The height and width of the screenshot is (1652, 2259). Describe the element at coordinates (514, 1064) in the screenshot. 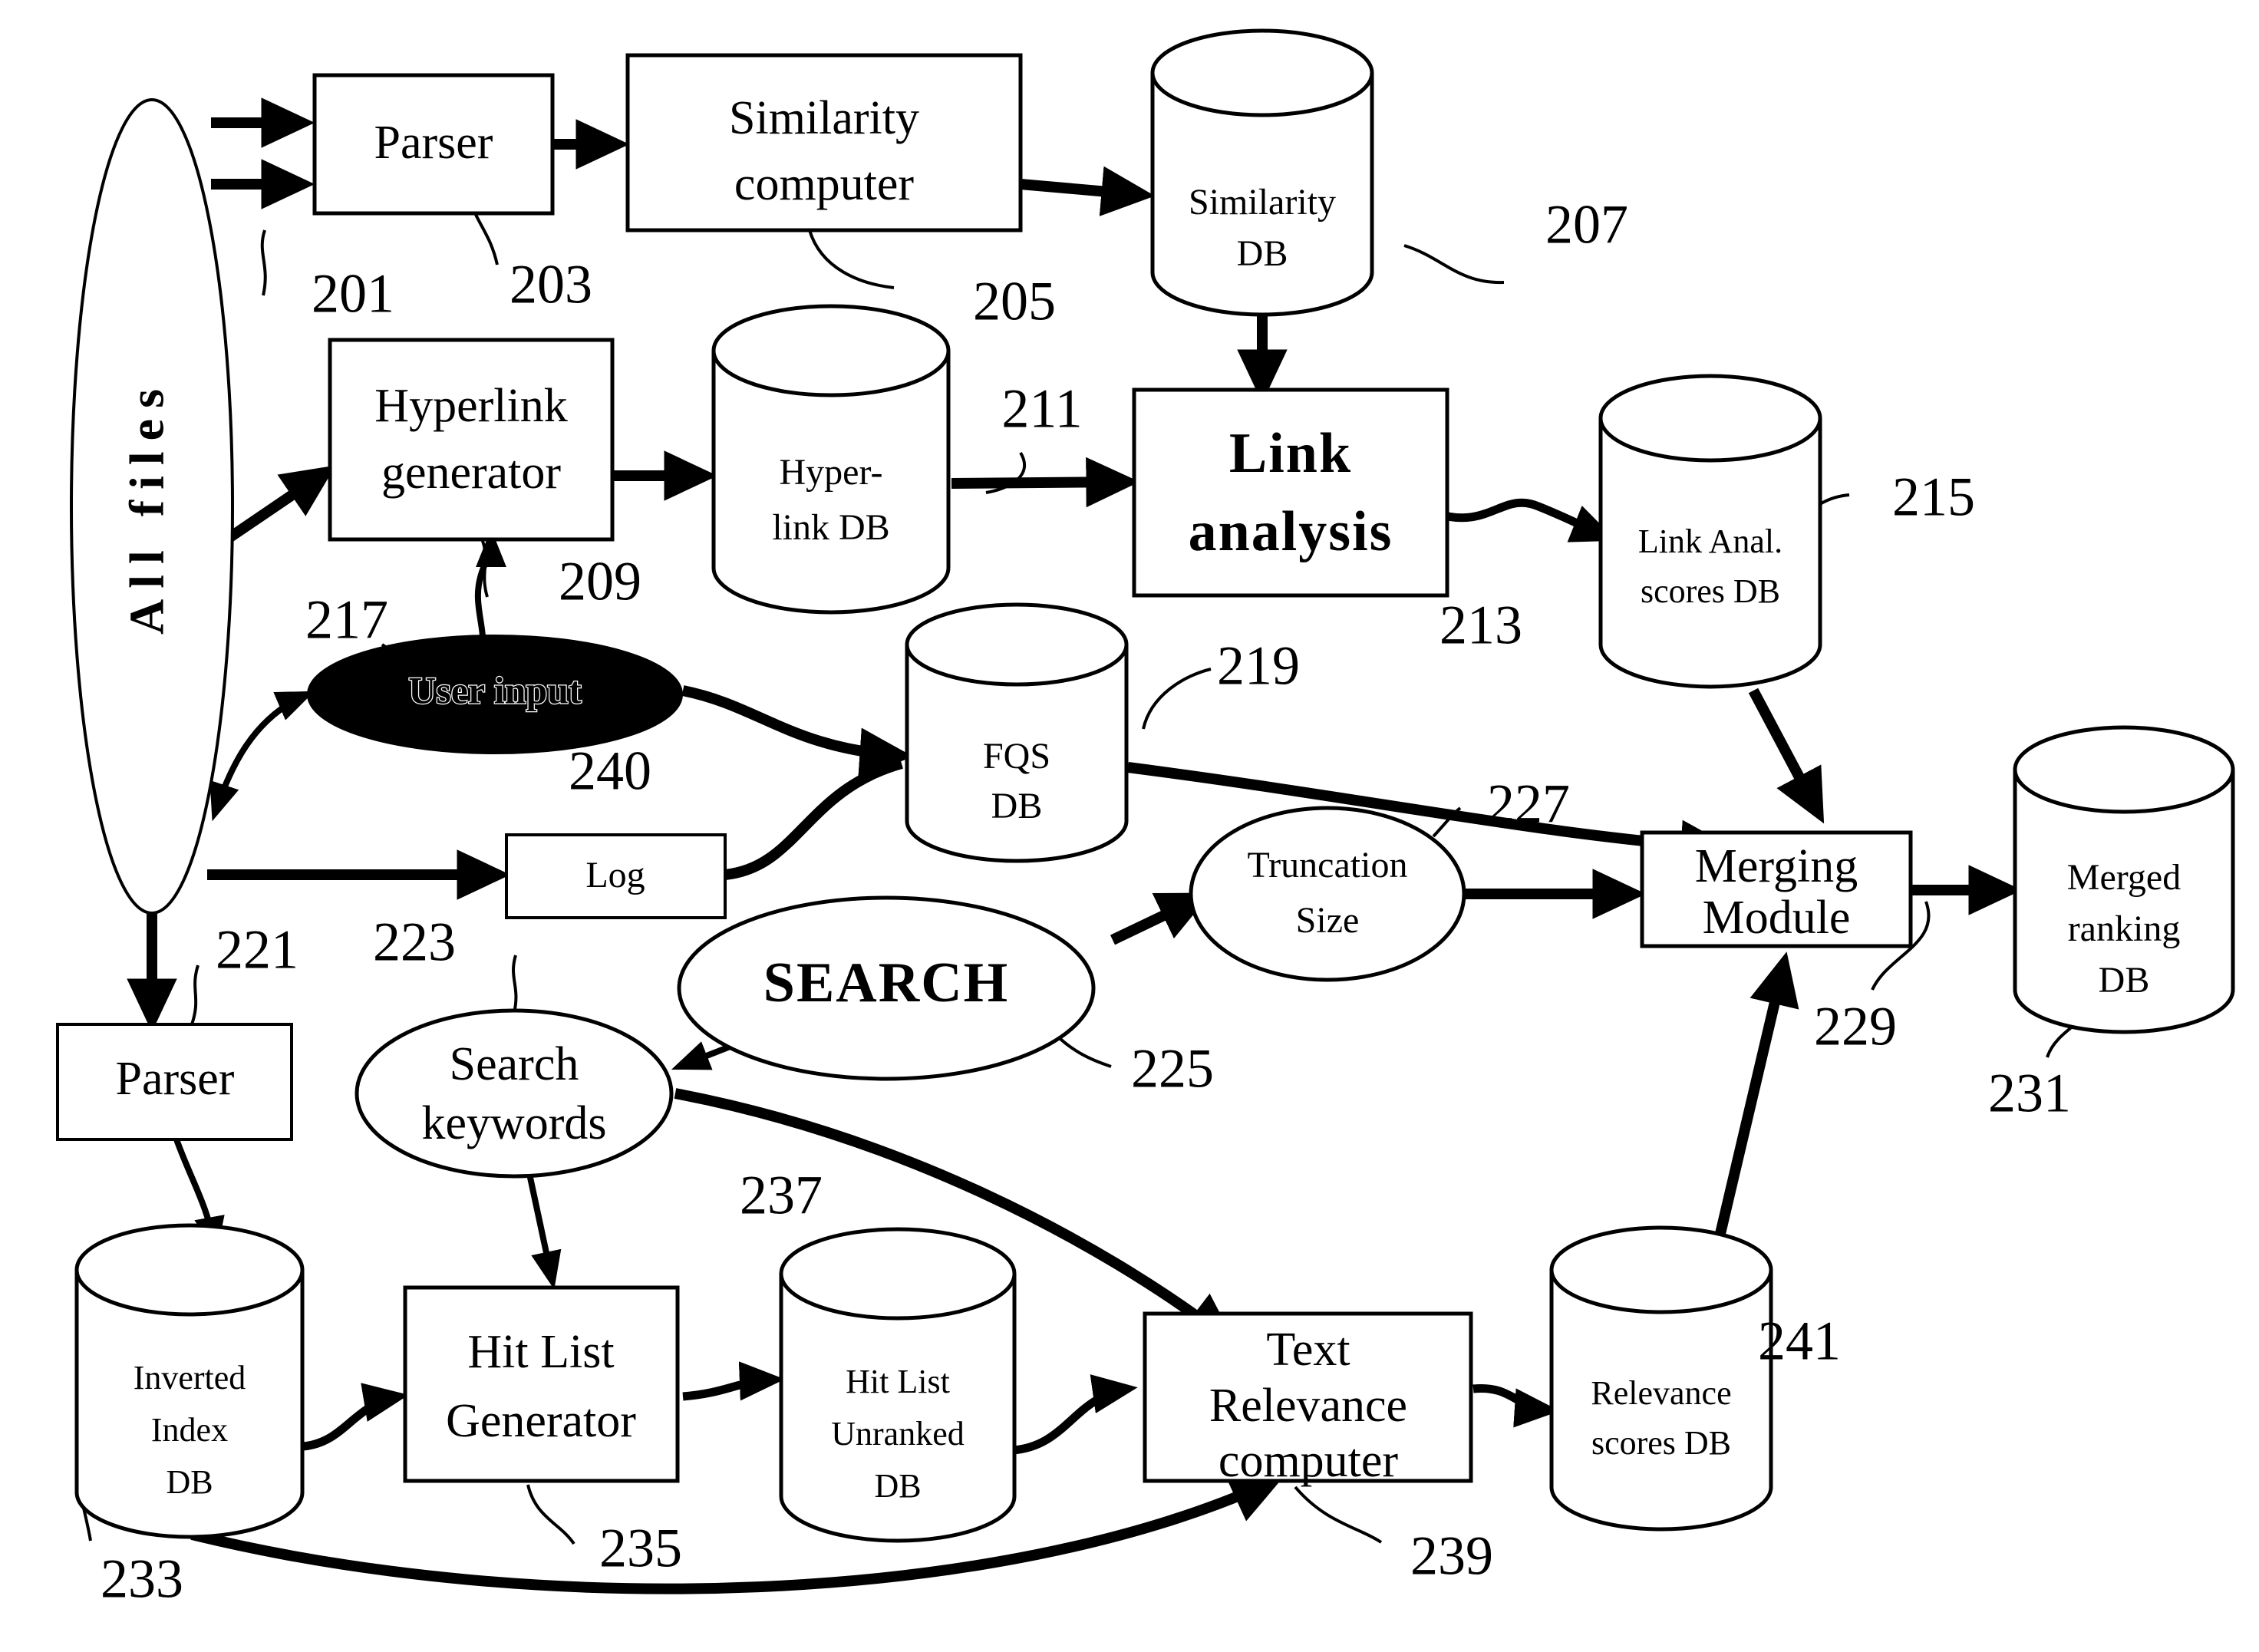

I see `search-keywords-label-1: Search` at that location.